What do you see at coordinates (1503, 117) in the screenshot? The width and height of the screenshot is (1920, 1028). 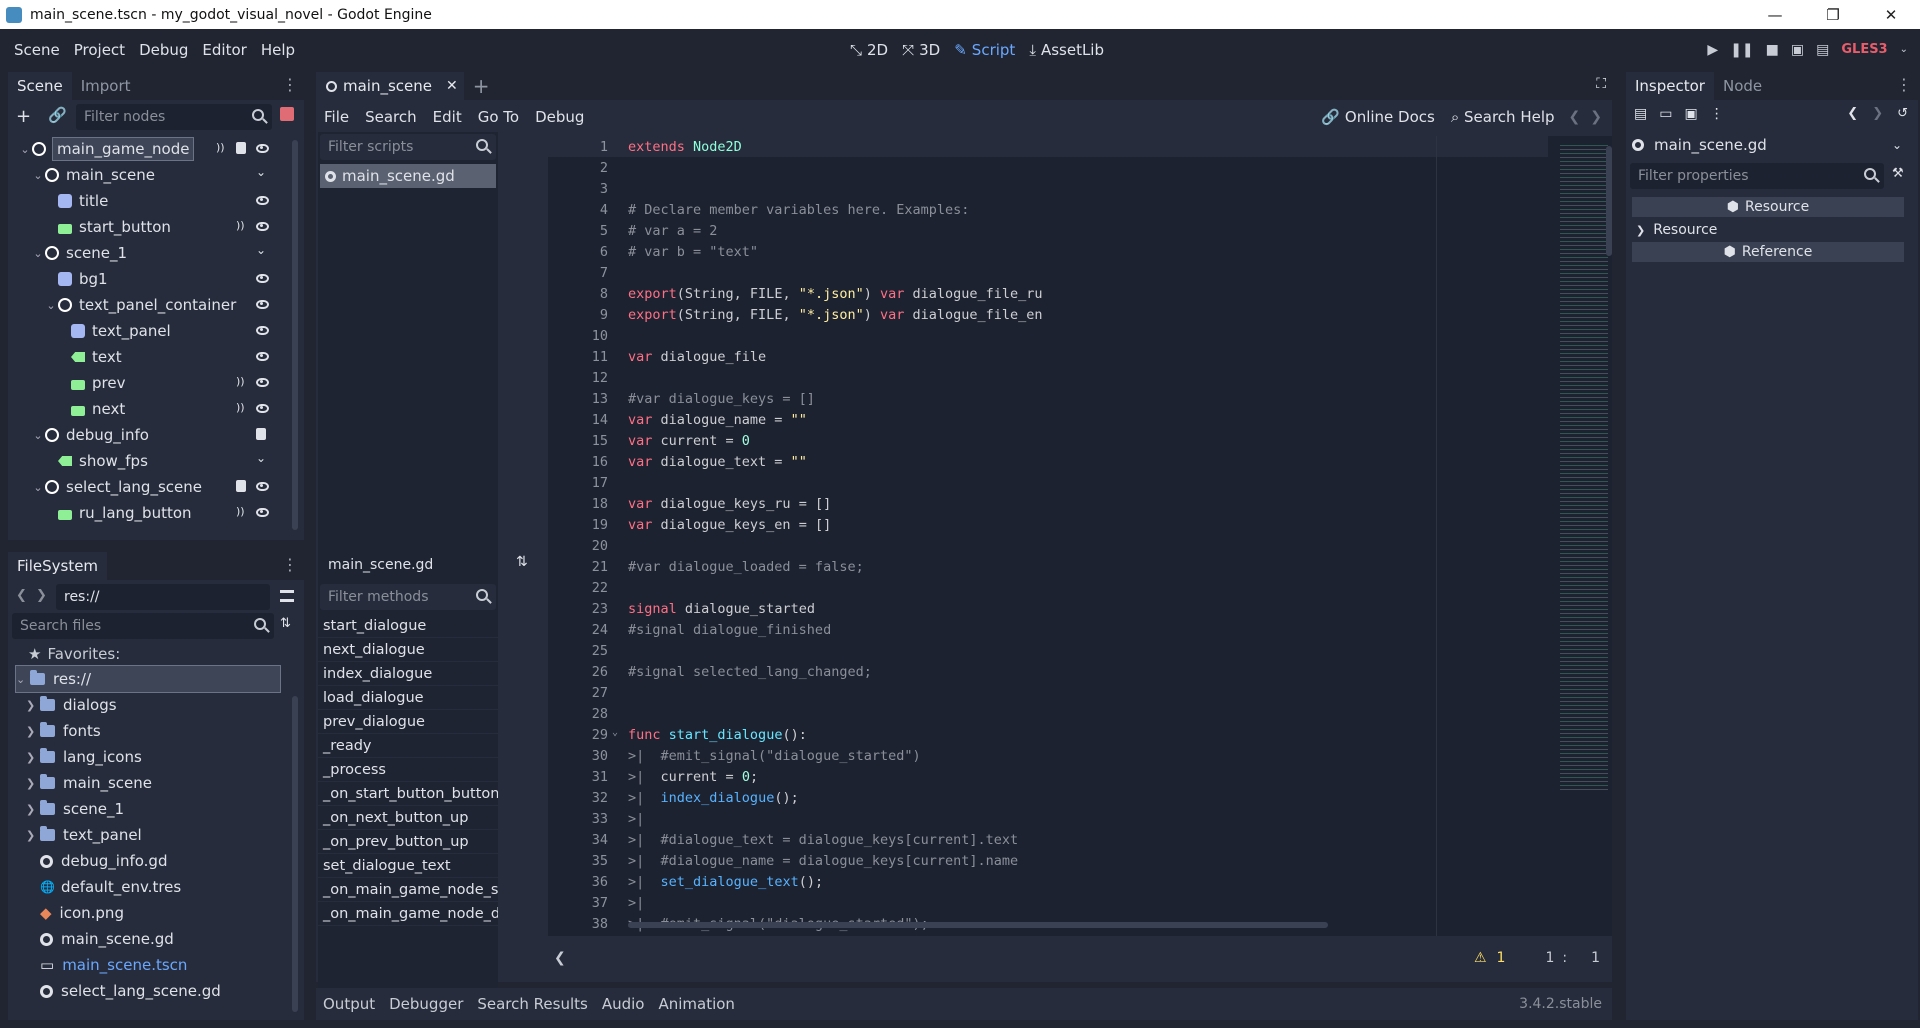 I see `search-help-button: ⌕ Search Help` at bounding box center [1503, 117].